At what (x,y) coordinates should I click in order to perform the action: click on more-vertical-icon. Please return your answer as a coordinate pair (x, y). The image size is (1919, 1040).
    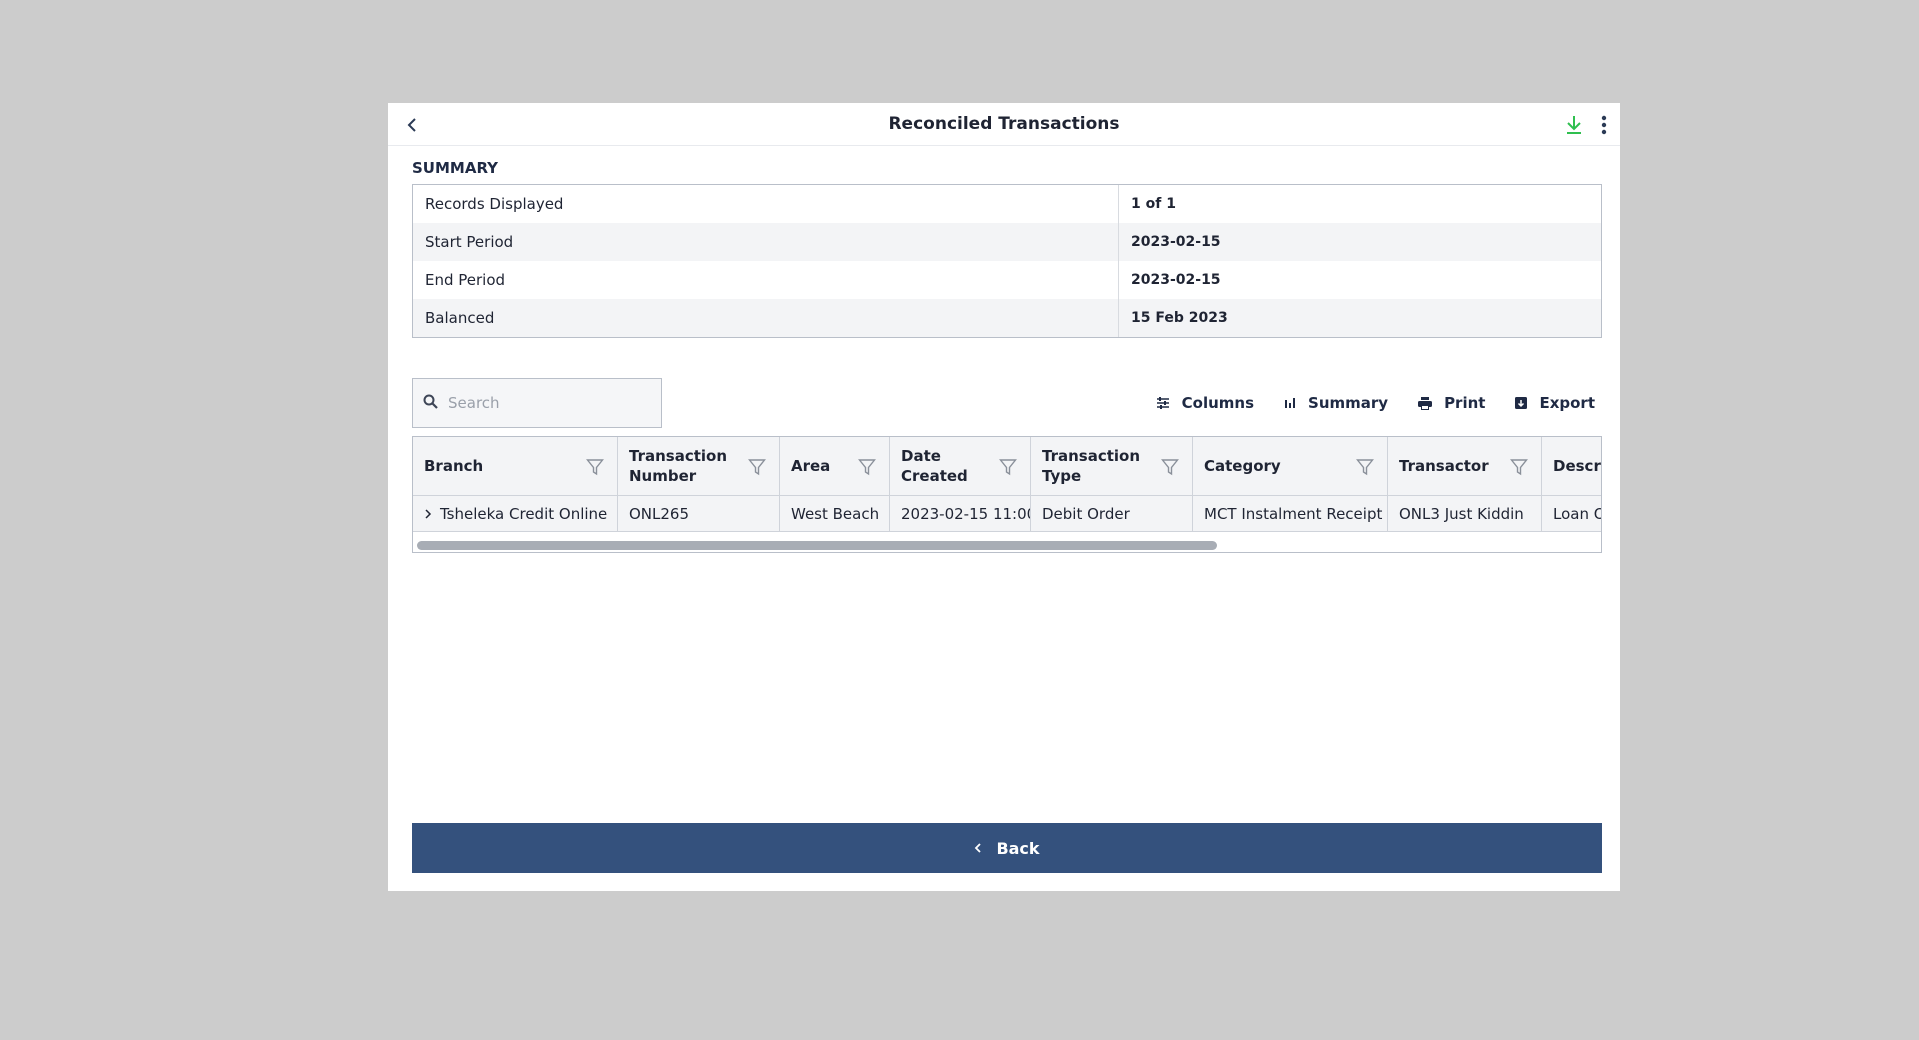
    Looking at the image, I should click on (1604, 125).